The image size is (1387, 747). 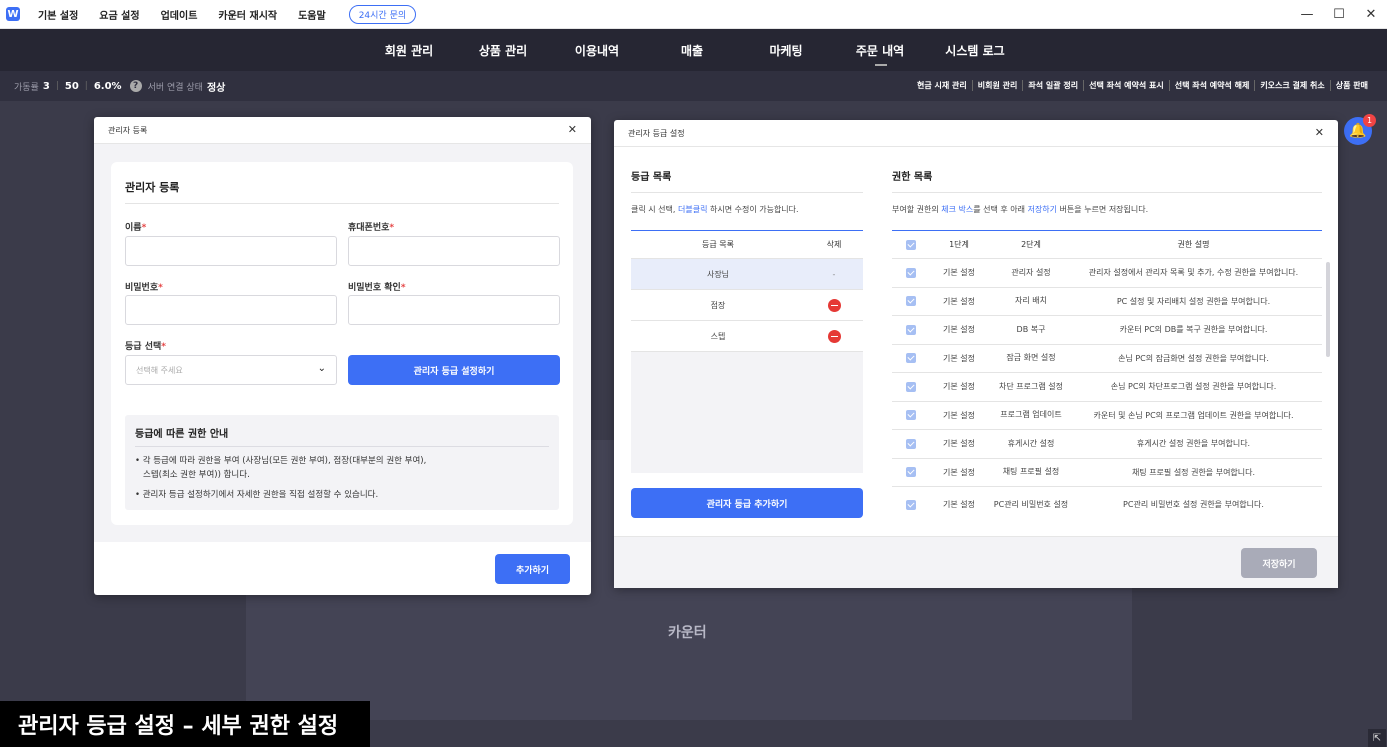 What do you see at coordinates (1291, 85) in the screenshot?
I see `action-kiosk-cancel: 키오스크 결제 취소` at bounding box center [1291, 85].